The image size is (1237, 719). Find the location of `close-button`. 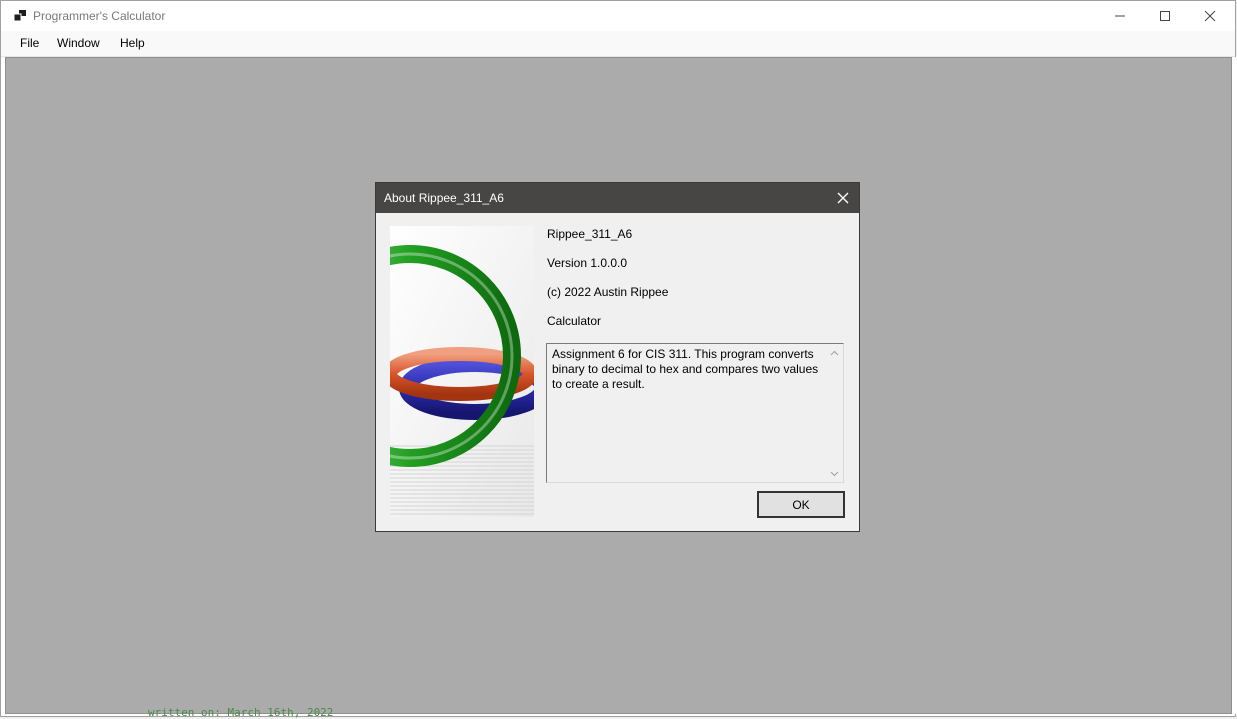

close-button is located at coordinates (1210, 16).